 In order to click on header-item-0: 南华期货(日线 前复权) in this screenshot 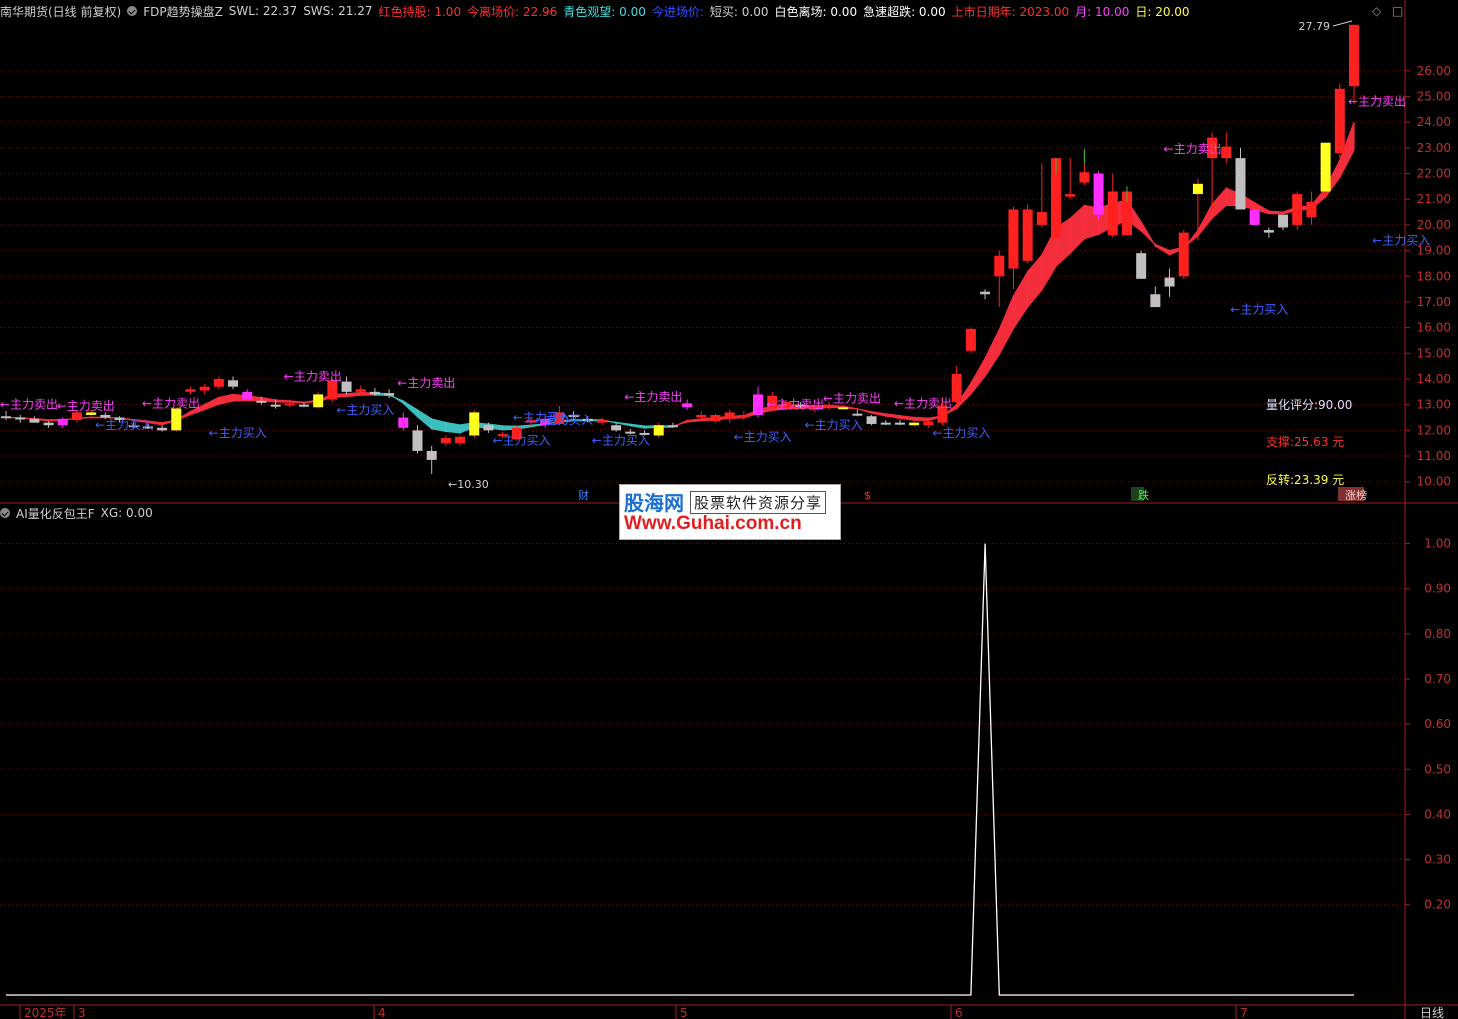, I will do `click(60, 11)`.